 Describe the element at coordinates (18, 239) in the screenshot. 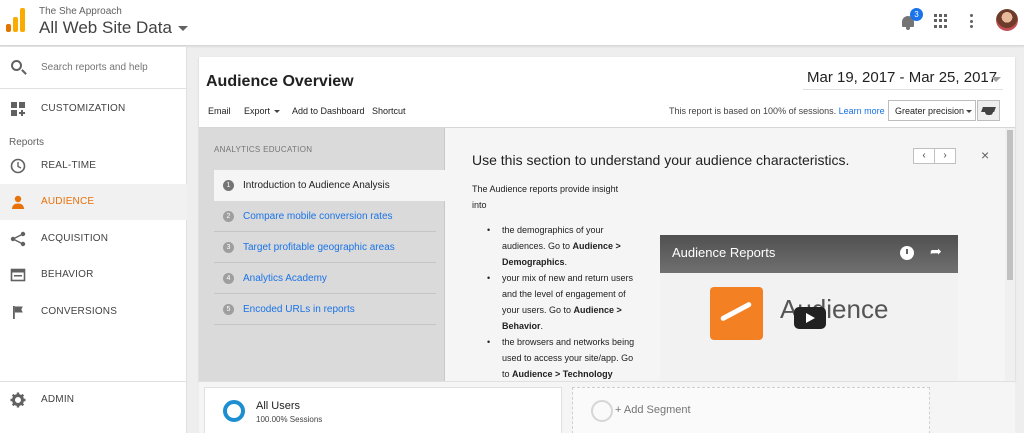

I see `acquisition-icon` at that location.